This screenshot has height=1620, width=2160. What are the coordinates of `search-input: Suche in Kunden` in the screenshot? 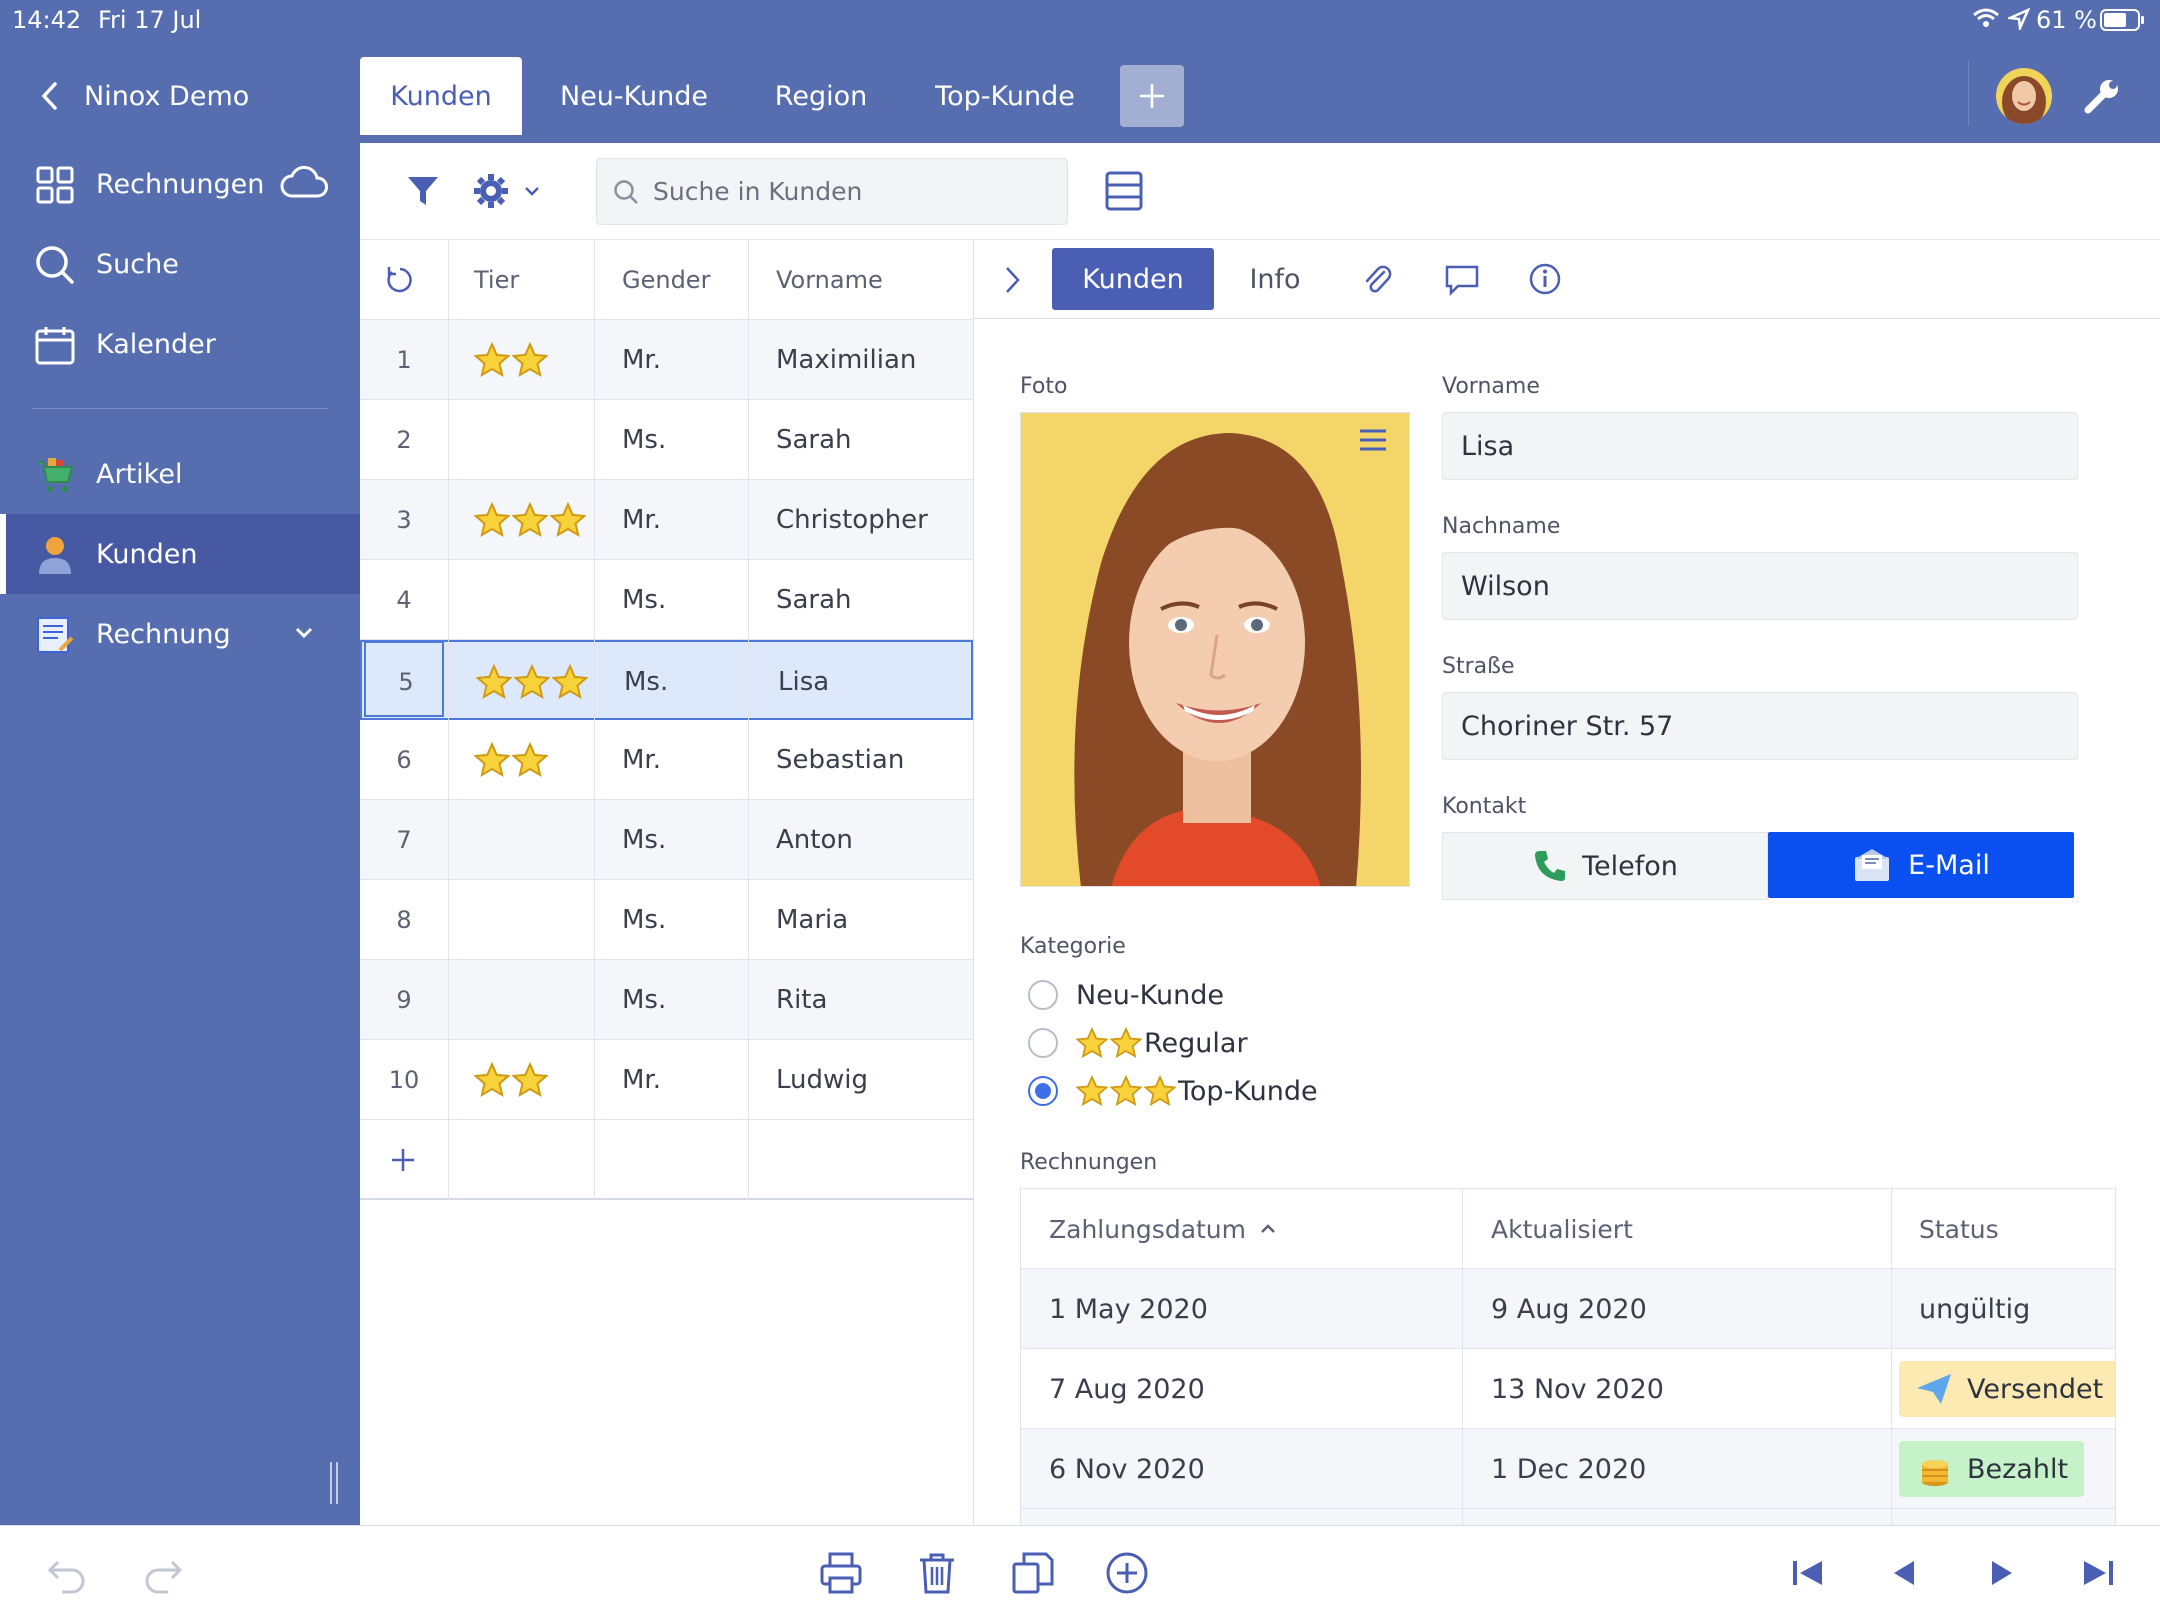 It's located at (832, 191).